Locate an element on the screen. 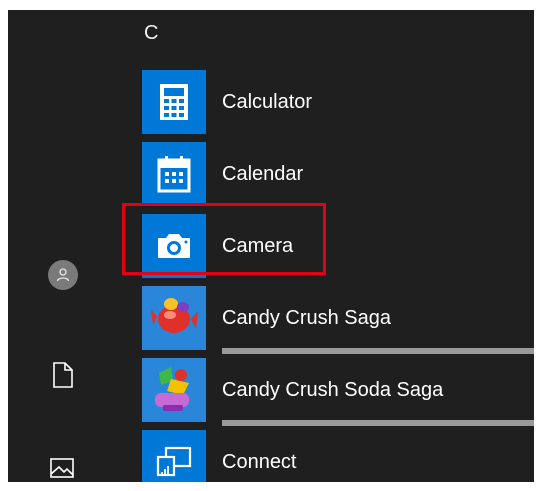  app-item-connect: Connect is located at coordinates (338, 456).